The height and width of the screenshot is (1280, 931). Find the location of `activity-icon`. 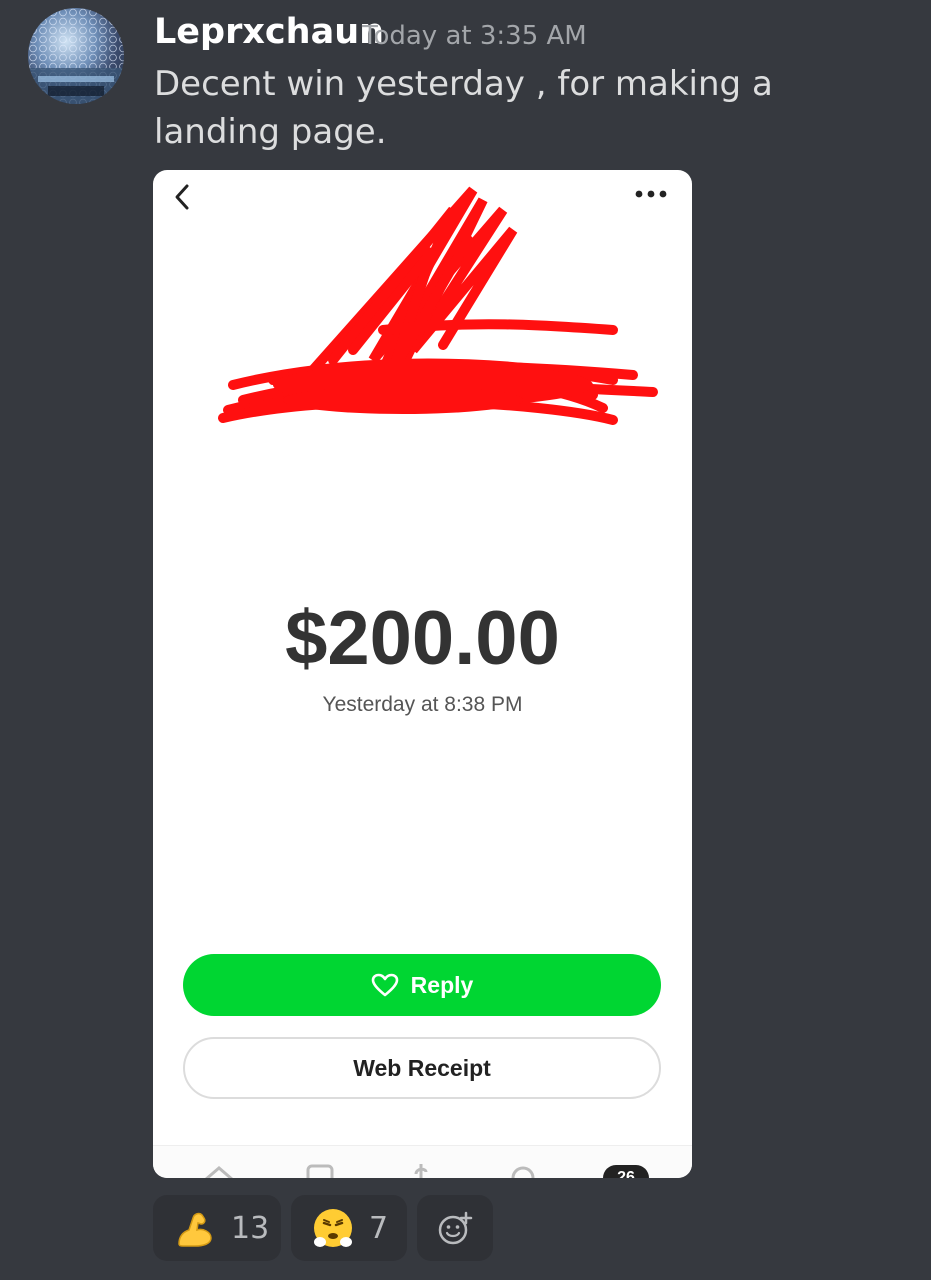

activity-icon is located at coordinates (320, 1170).